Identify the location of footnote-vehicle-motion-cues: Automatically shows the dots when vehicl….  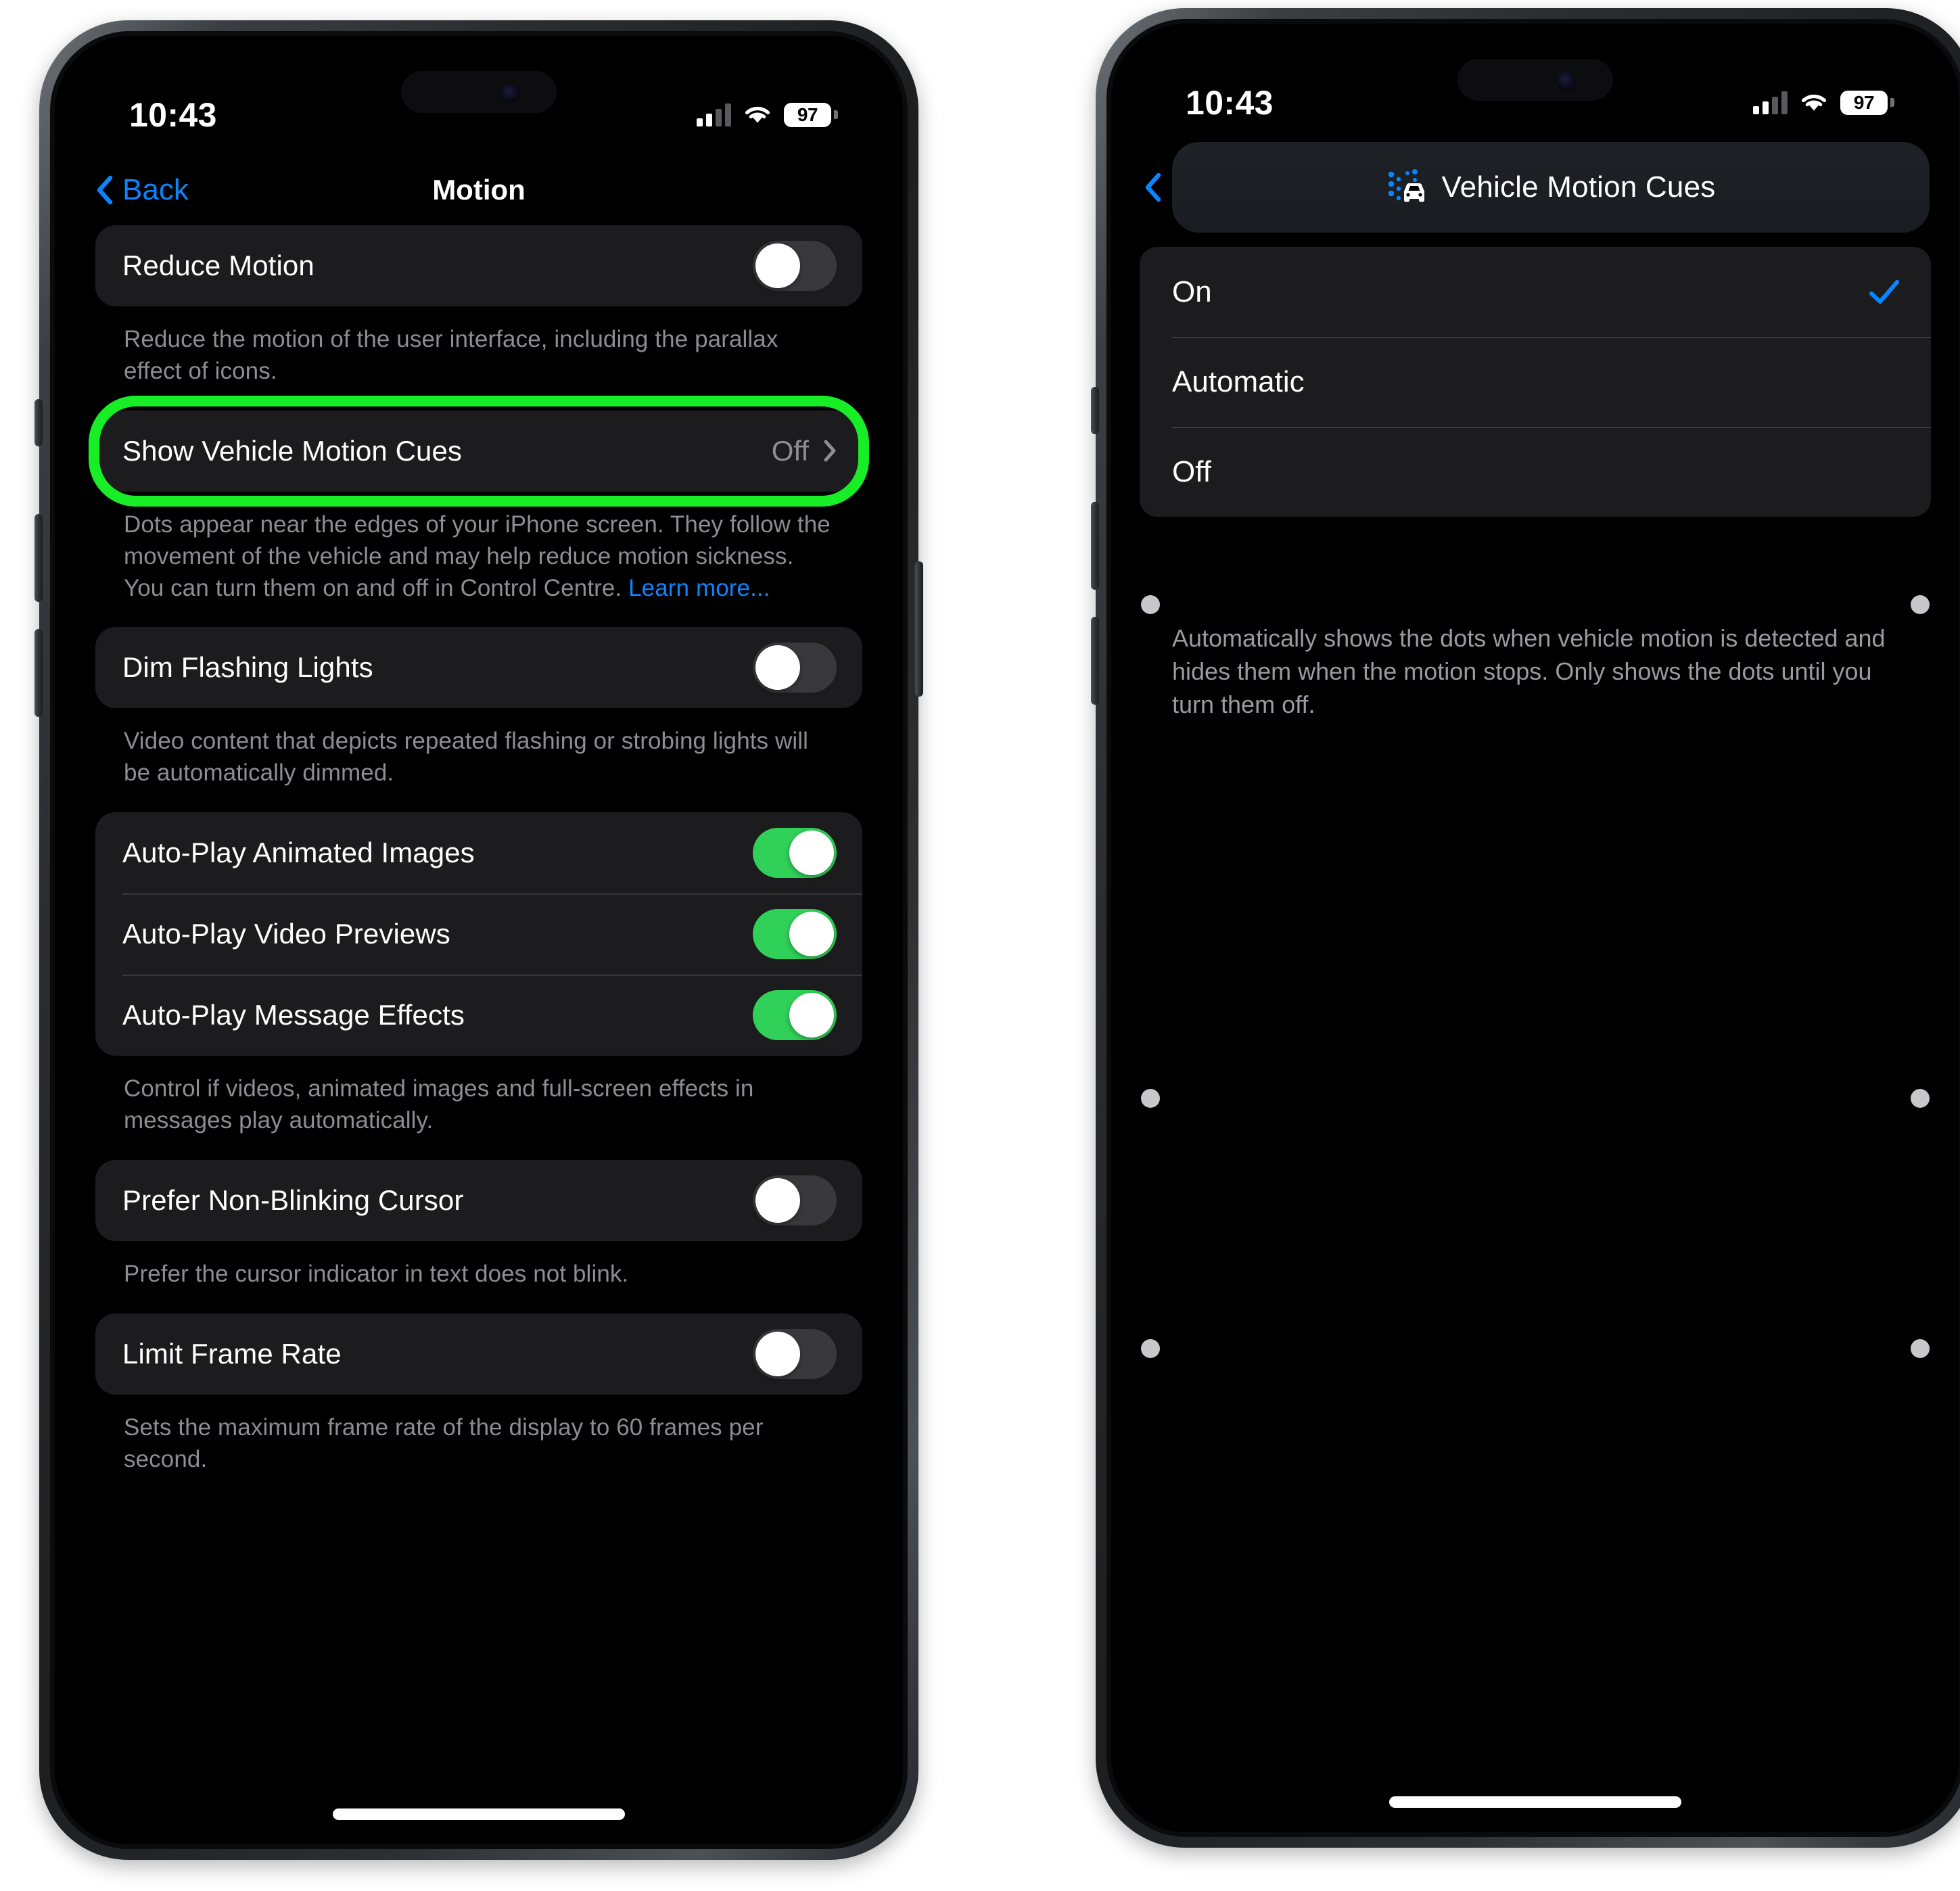
(1529, 671).